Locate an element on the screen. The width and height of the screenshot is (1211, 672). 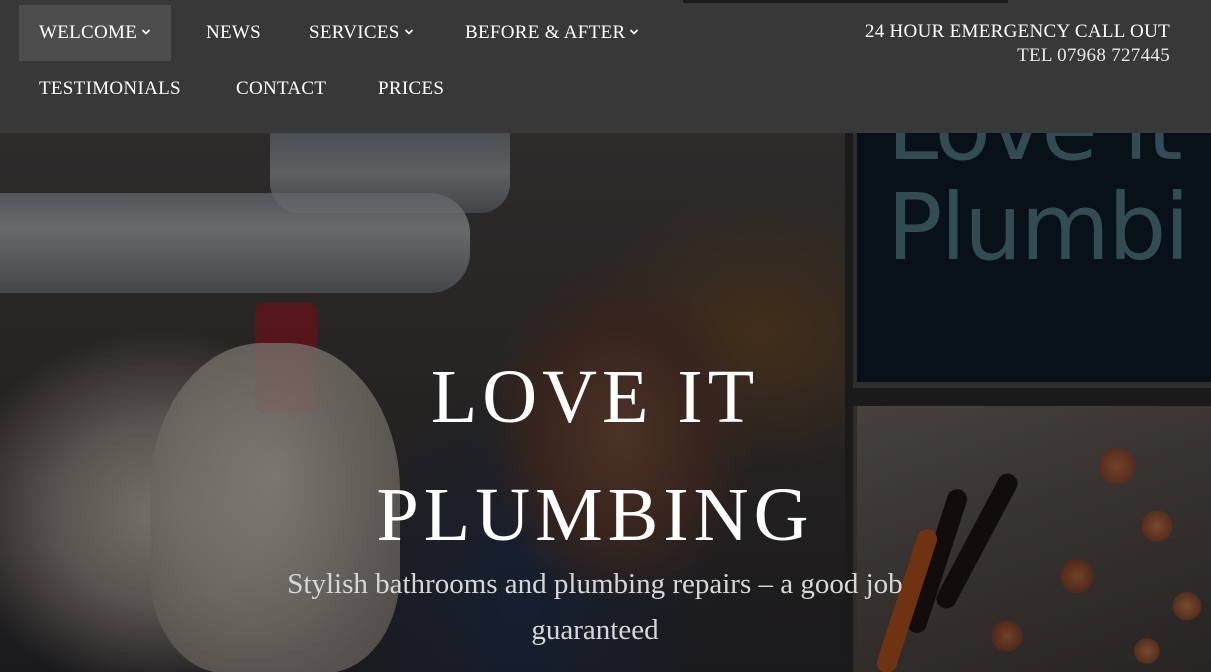
nav-item-label: WELCOME is located at coordinates (88, 32).